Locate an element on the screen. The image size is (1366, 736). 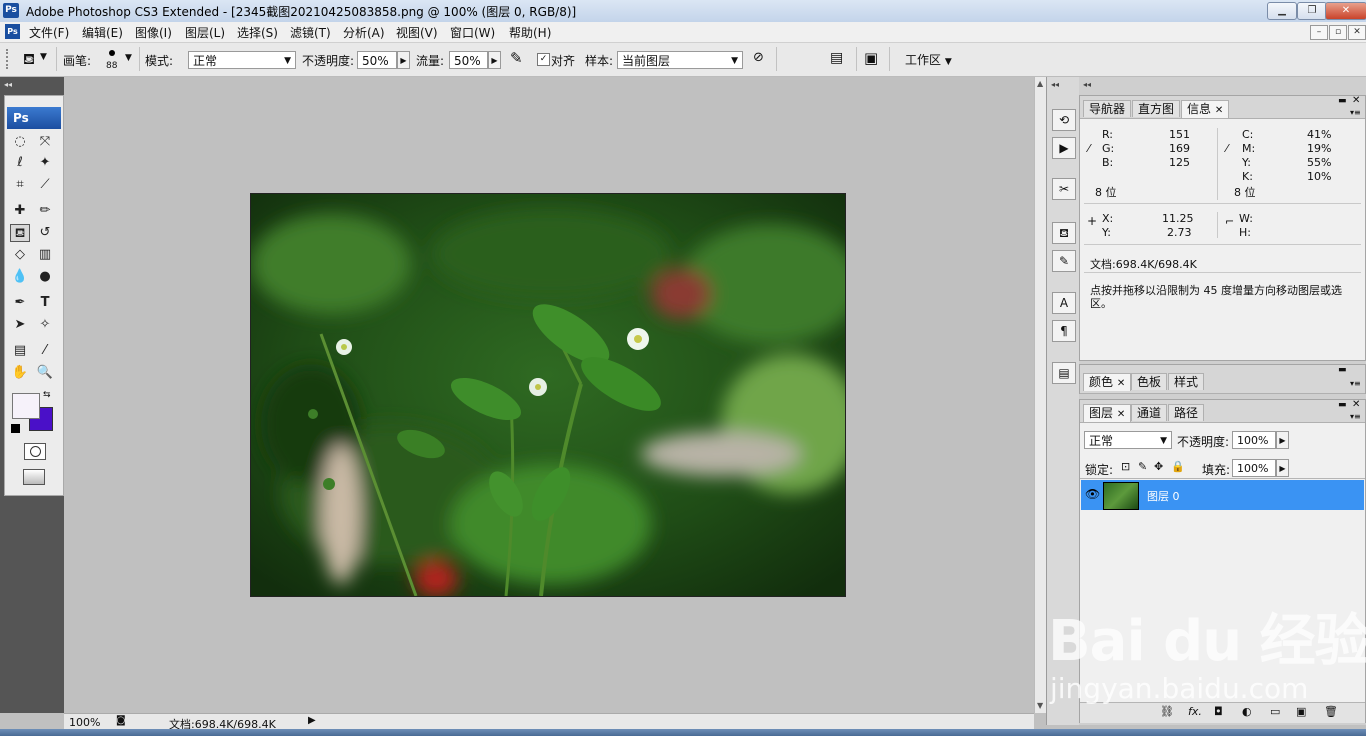
clone-source-panel-icon: ⛾ is located at coordinates (1064, 233).